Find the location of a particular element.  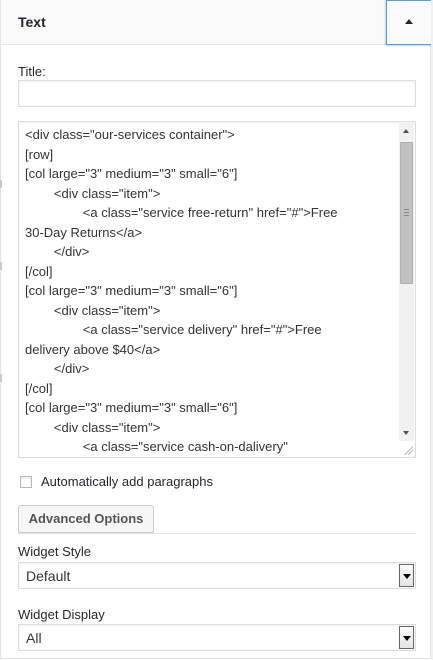

divider is located at coordinates (217, 533).